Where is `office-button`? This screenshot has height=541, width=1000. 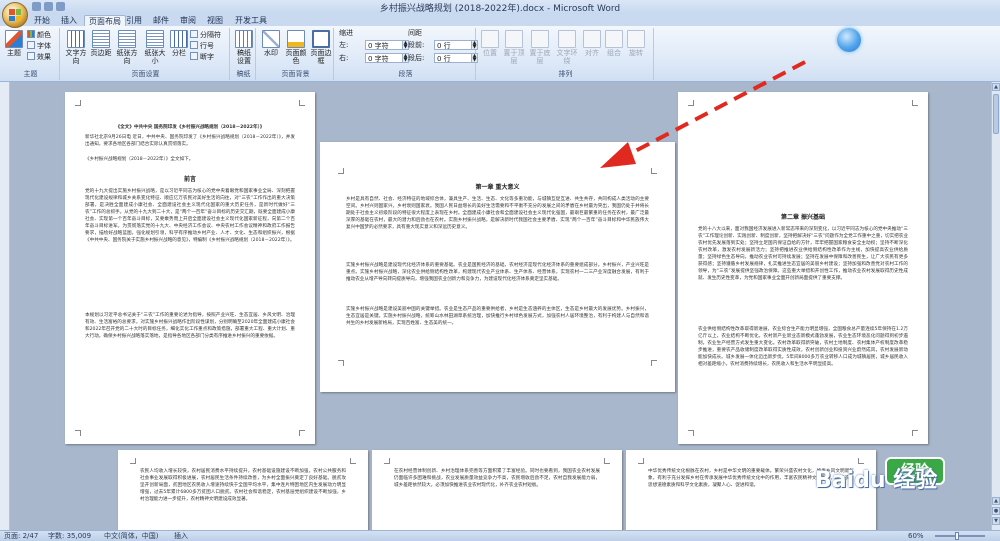
office-button is located at coordinates (15, 15).